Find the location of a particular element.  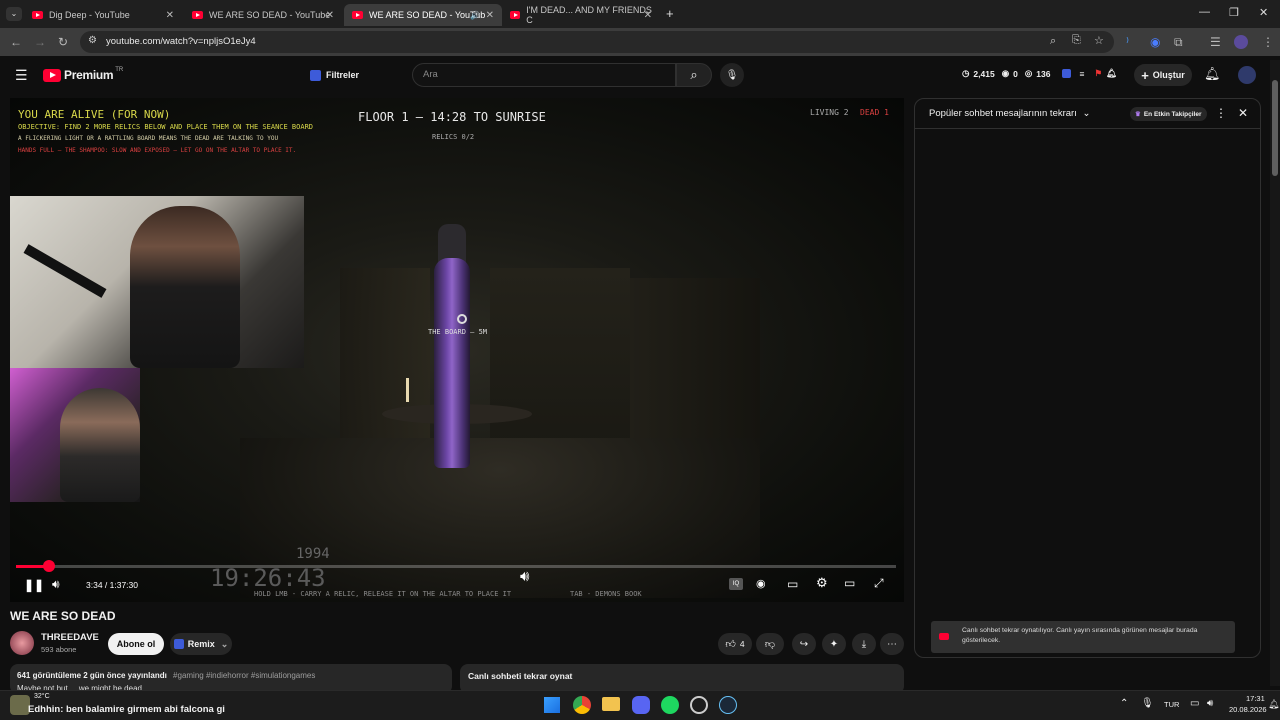

chat-scrollbar is located at coordinates (1256, 393).